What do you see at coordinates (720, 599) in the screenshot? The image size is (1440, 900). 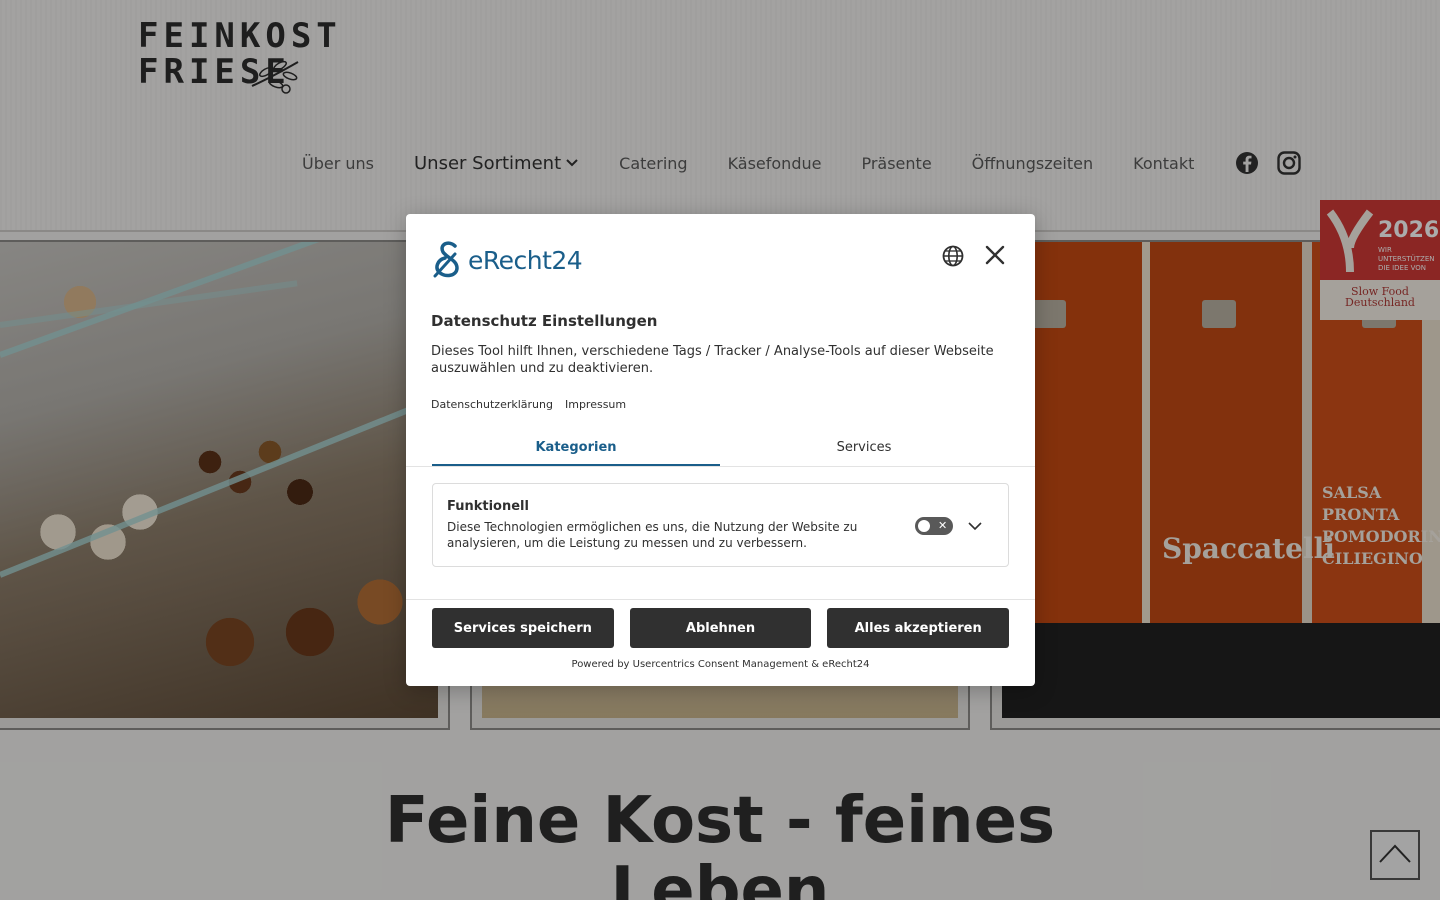 I see `footer-divider` at bounding box center [720, 599].